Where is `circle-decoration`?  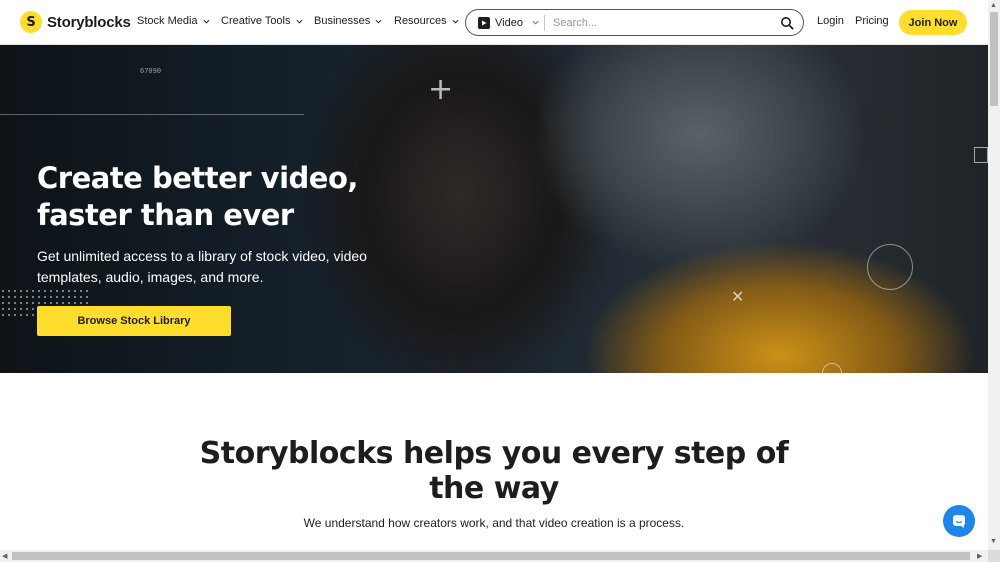 circle-decoration is located at coordinates (890, 267).